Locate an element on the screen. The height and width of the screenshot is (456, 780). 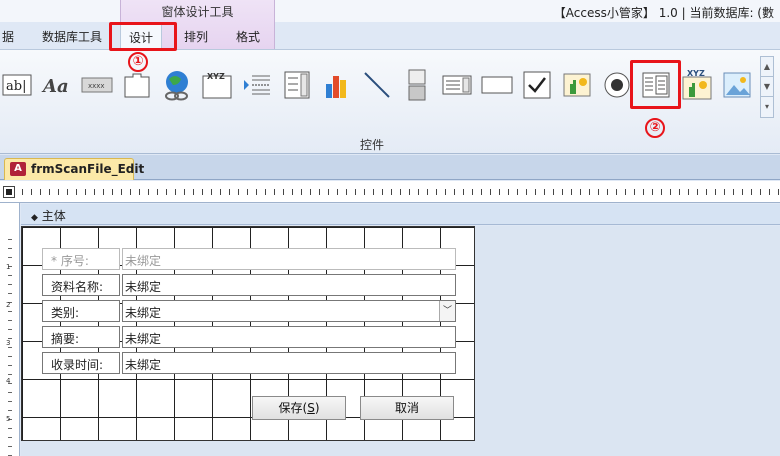
option-group-tool-text: XYZ is located at coordinates (216, 76).